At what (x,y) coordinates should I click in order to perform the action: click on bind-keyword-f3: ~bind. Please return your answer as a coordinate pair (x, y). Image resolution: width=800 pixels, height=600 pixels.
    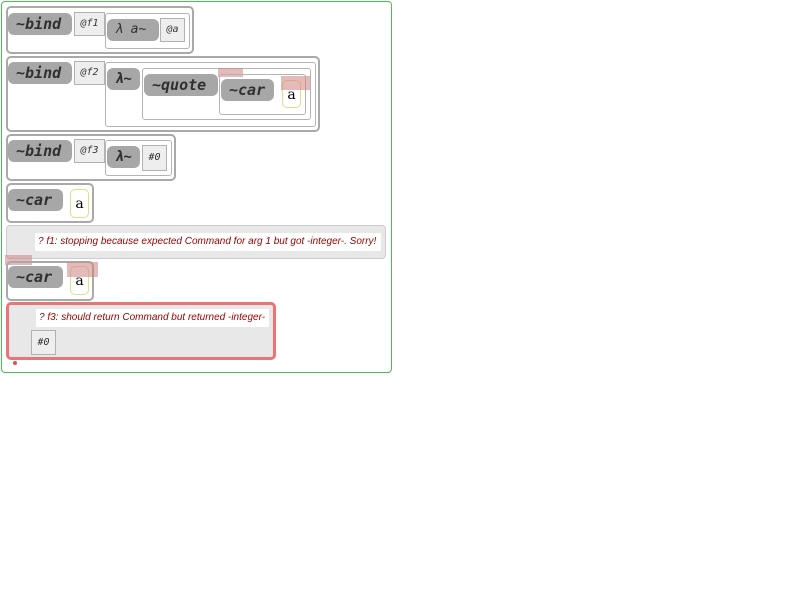
    Looking at the image, I should click on (40, 151).